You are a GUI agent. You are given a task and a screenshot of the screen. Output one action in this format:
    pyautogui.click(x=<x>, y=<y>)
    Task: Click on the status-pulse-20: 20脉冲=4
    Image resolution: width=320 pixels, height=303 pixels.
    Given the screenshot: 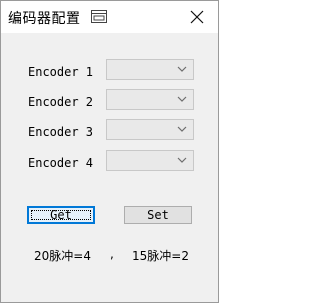 What is the action you would take?
    pyautogui.click(x=62, y=256)
    